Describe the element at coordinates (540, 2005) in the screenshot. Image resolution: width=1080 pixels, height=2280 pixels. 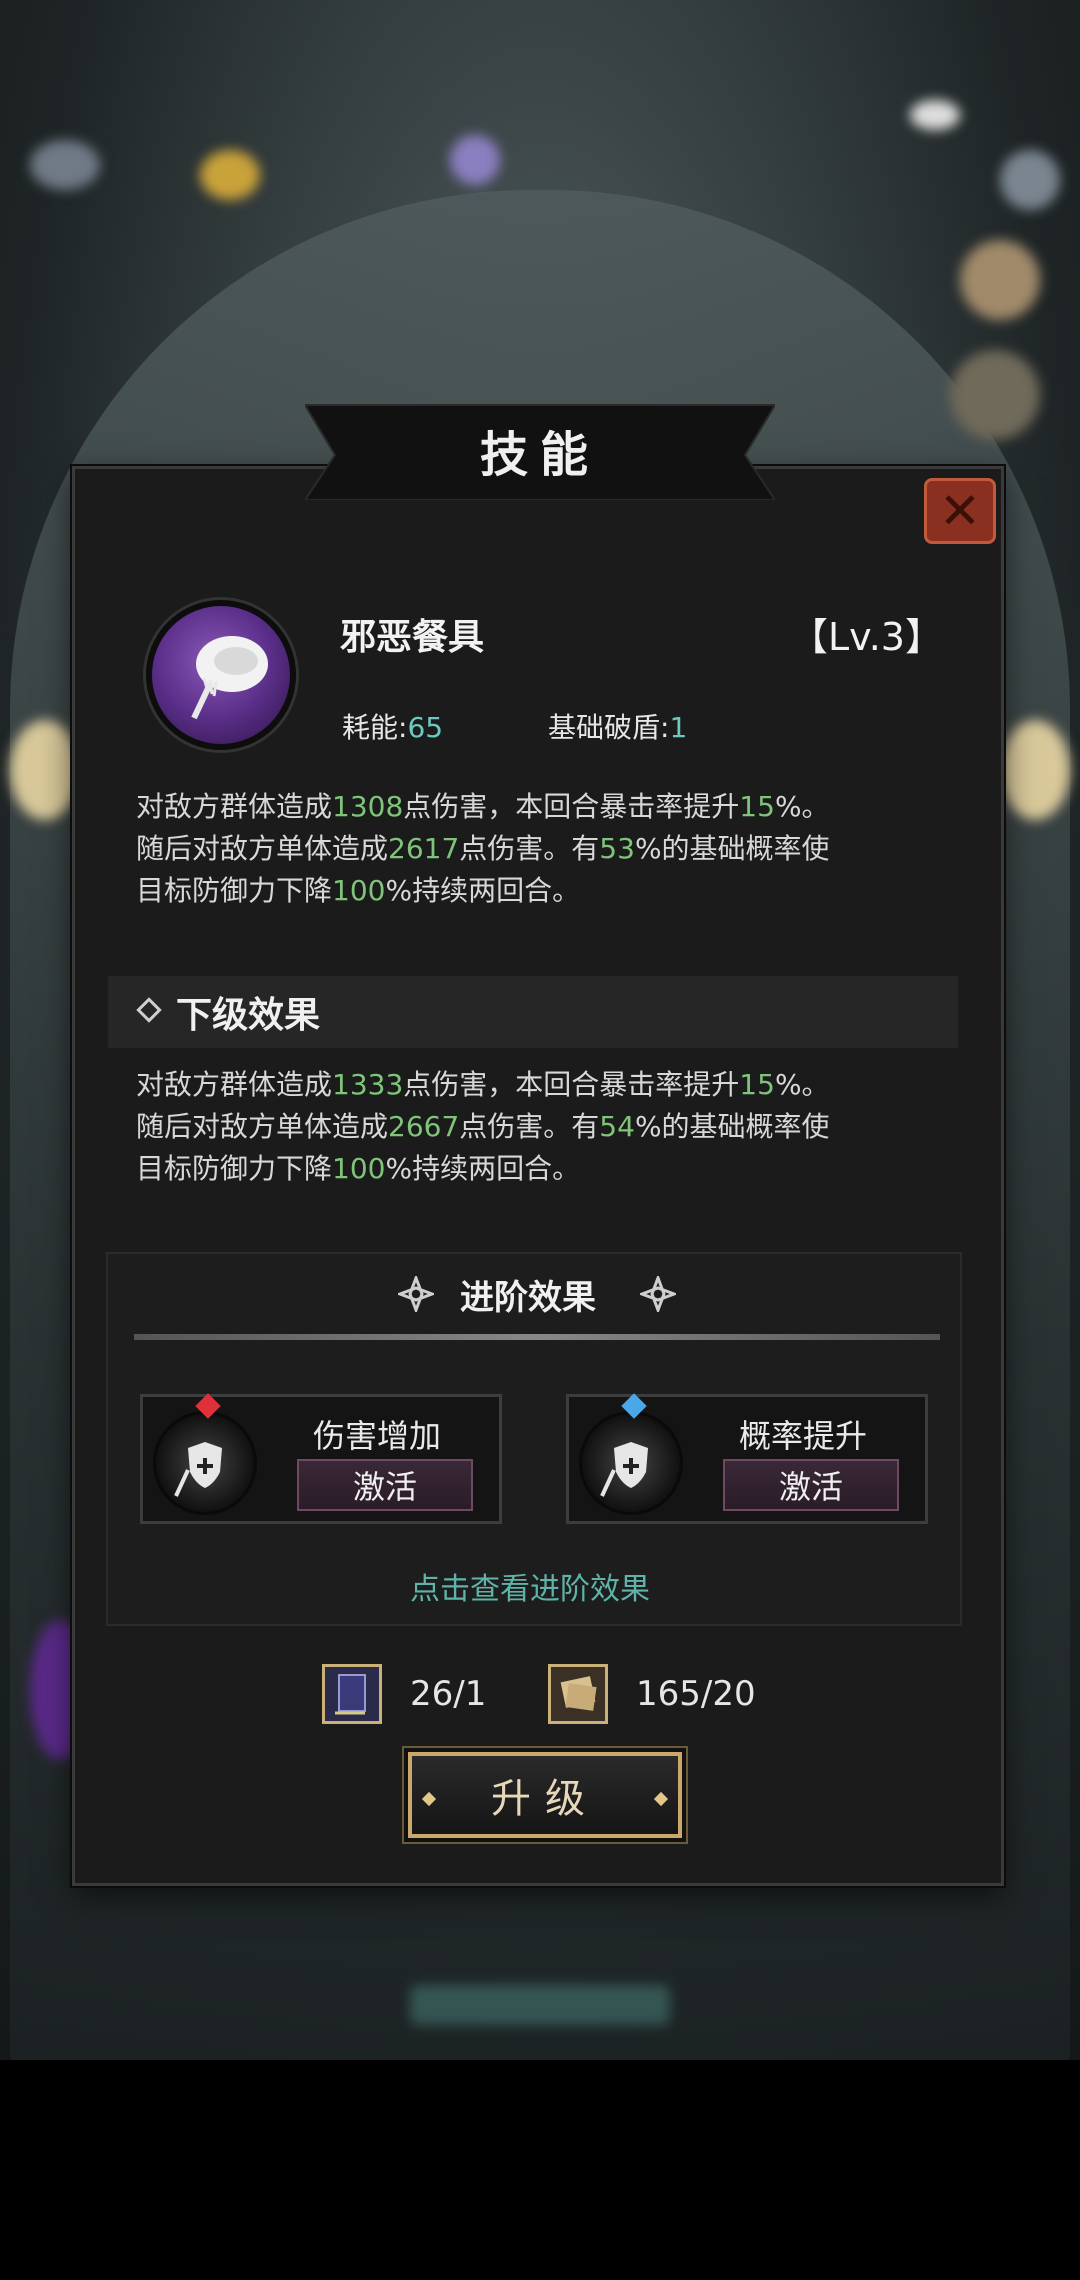
I see `background-glow` at that location.